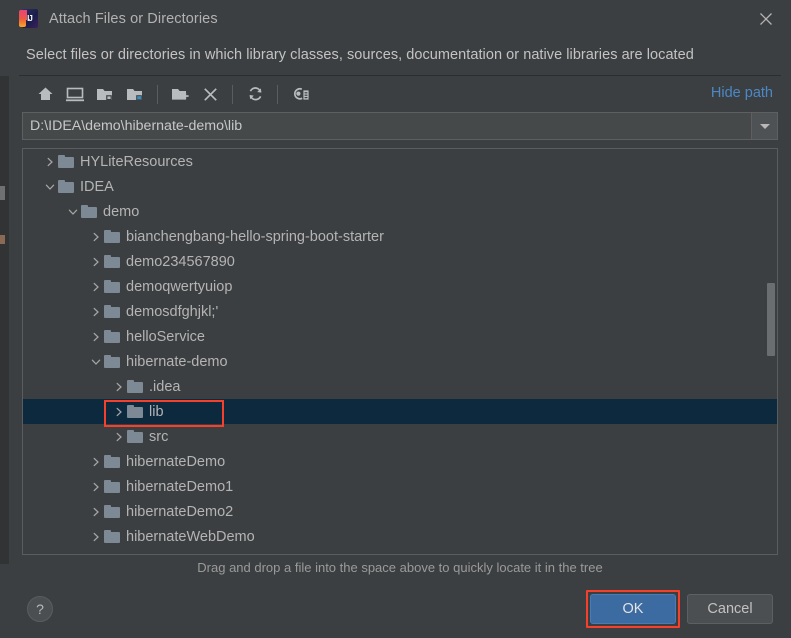  Describe the element at coordinates (400, 18) in the screenshot. I see `dialog-titlebar: IJ Attach Files or Directories` at that location.